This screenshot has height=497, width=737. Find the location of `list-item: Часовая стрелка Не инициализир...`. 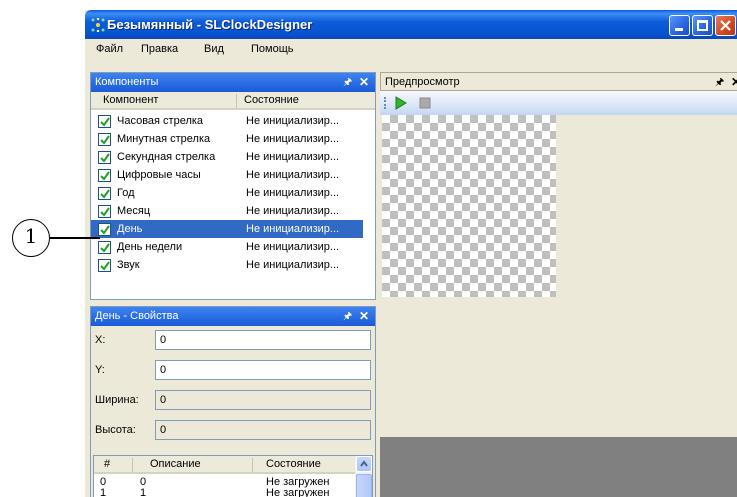

list-item: Часовая стрелка Не инициализир... is located at coordinates (227, 121).